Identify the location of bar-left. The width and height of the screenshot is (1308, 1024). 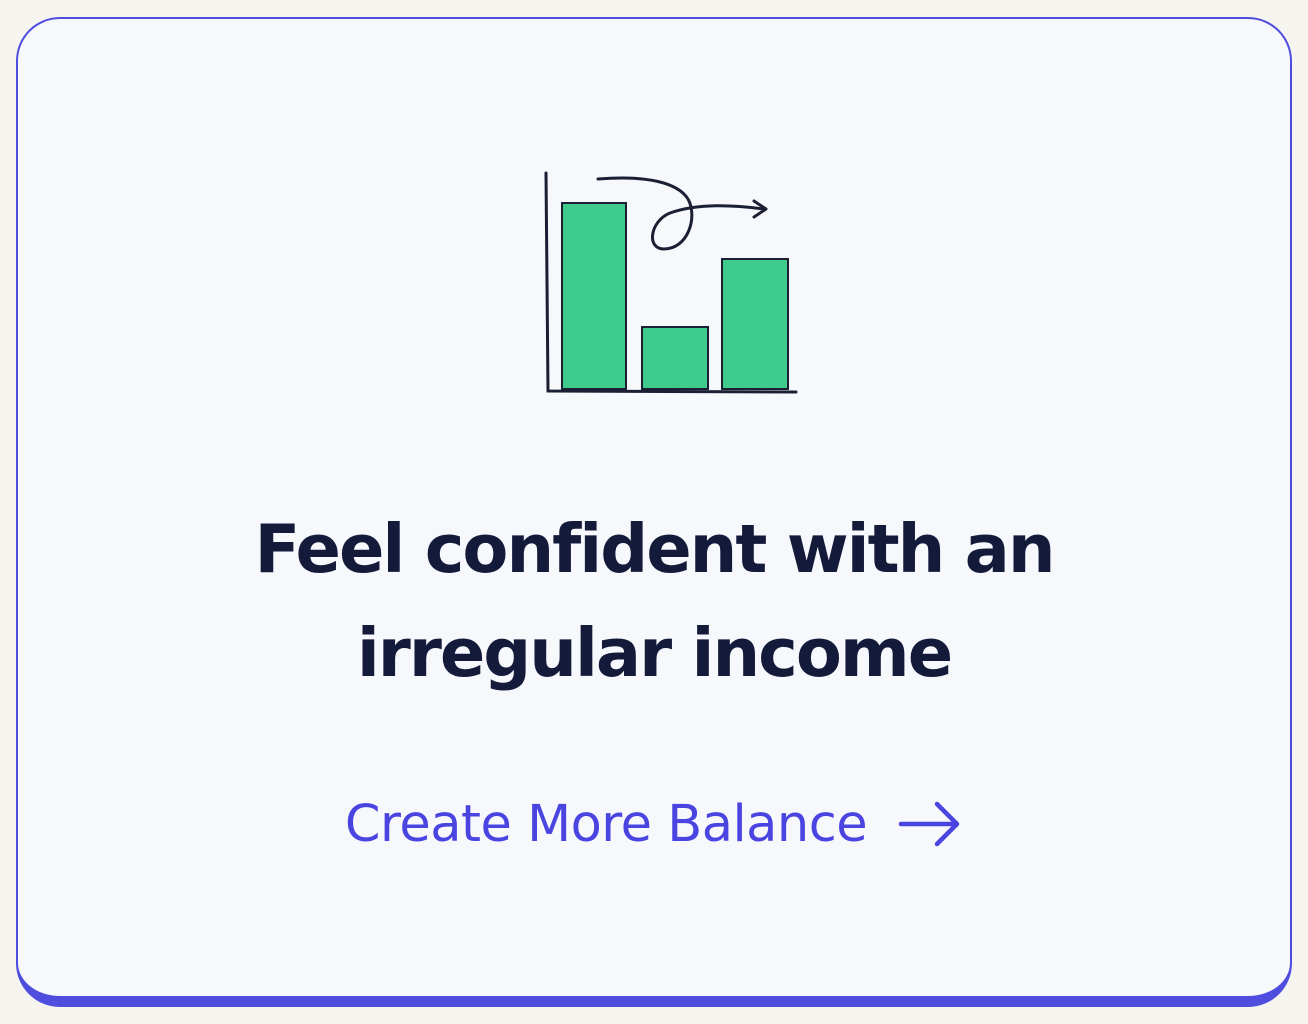
(594, 296).